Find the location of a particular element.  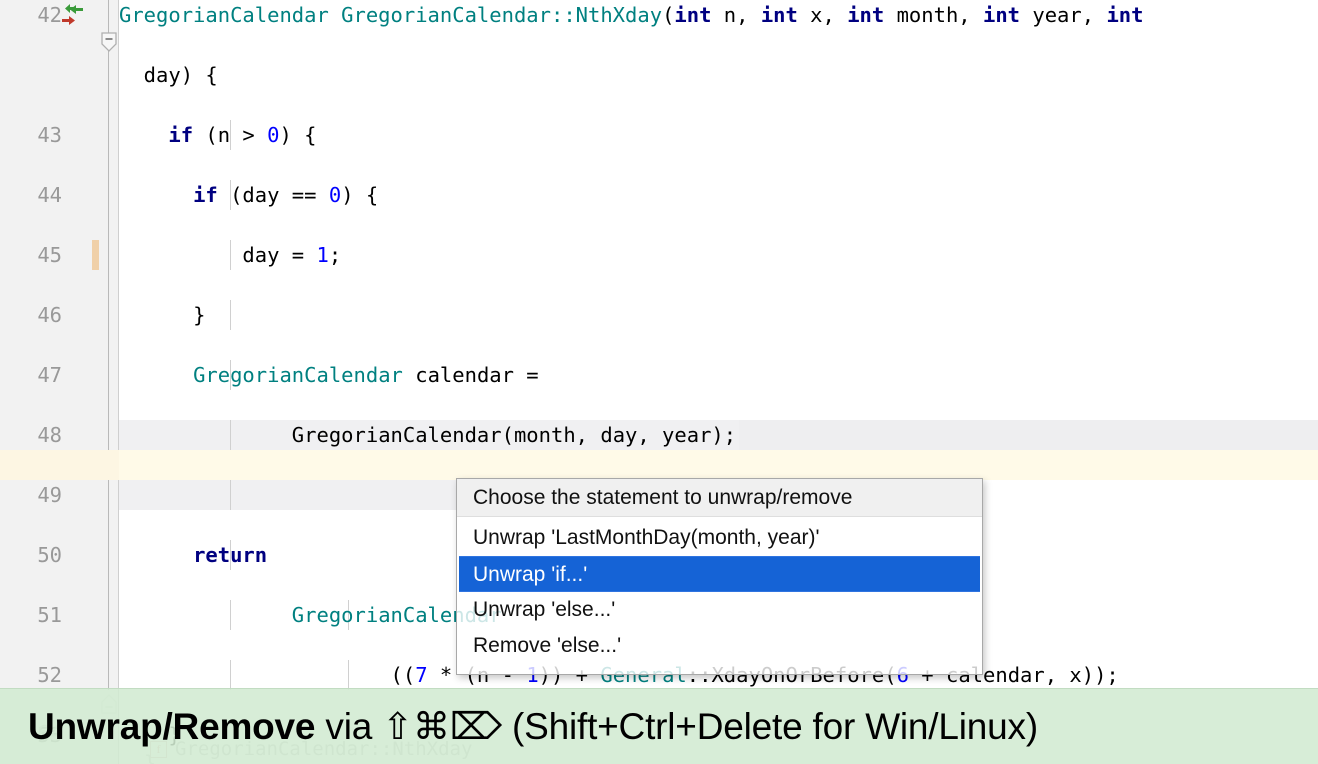

line-number: 46 is located at coordinates (49, 315).